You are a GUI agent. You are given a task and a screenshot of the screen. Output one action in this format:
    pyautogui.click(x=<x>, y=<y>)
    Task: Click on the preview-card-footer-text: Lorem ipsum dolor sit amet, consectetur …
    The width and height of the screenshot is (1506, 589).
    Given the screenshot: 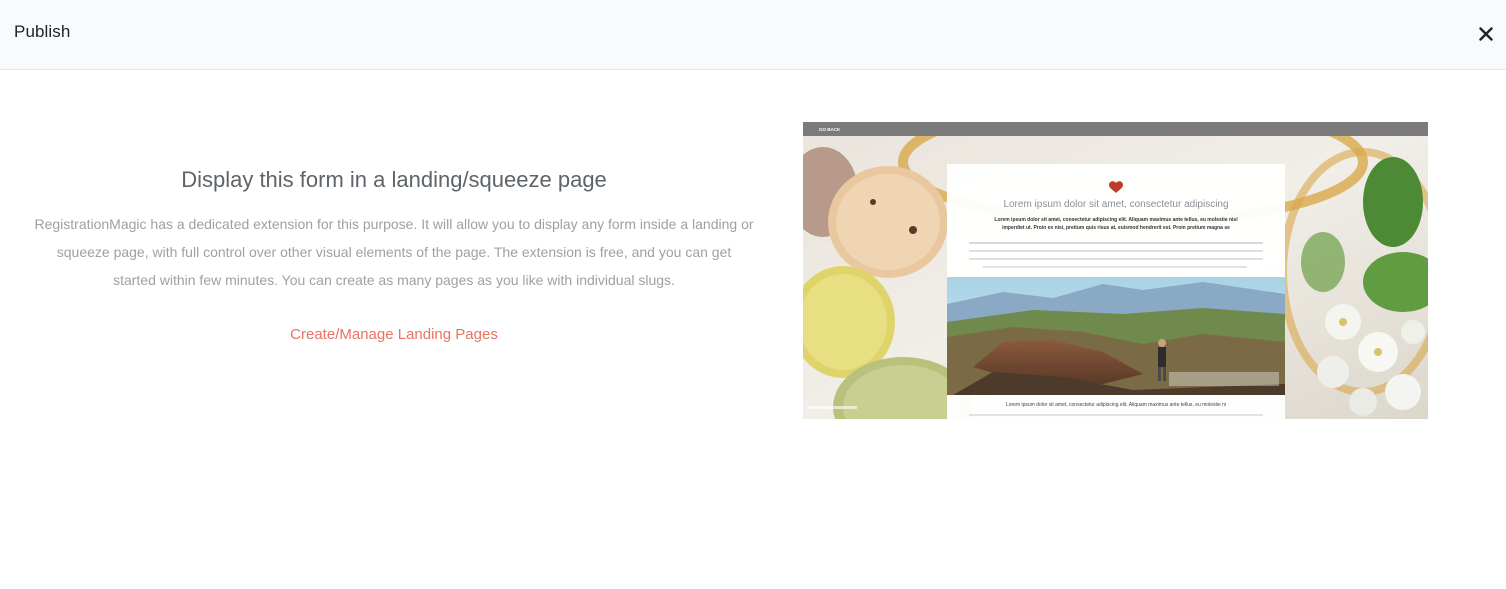 What is the action you would take?
    pyautogui.click(x=1116, y=405)
    